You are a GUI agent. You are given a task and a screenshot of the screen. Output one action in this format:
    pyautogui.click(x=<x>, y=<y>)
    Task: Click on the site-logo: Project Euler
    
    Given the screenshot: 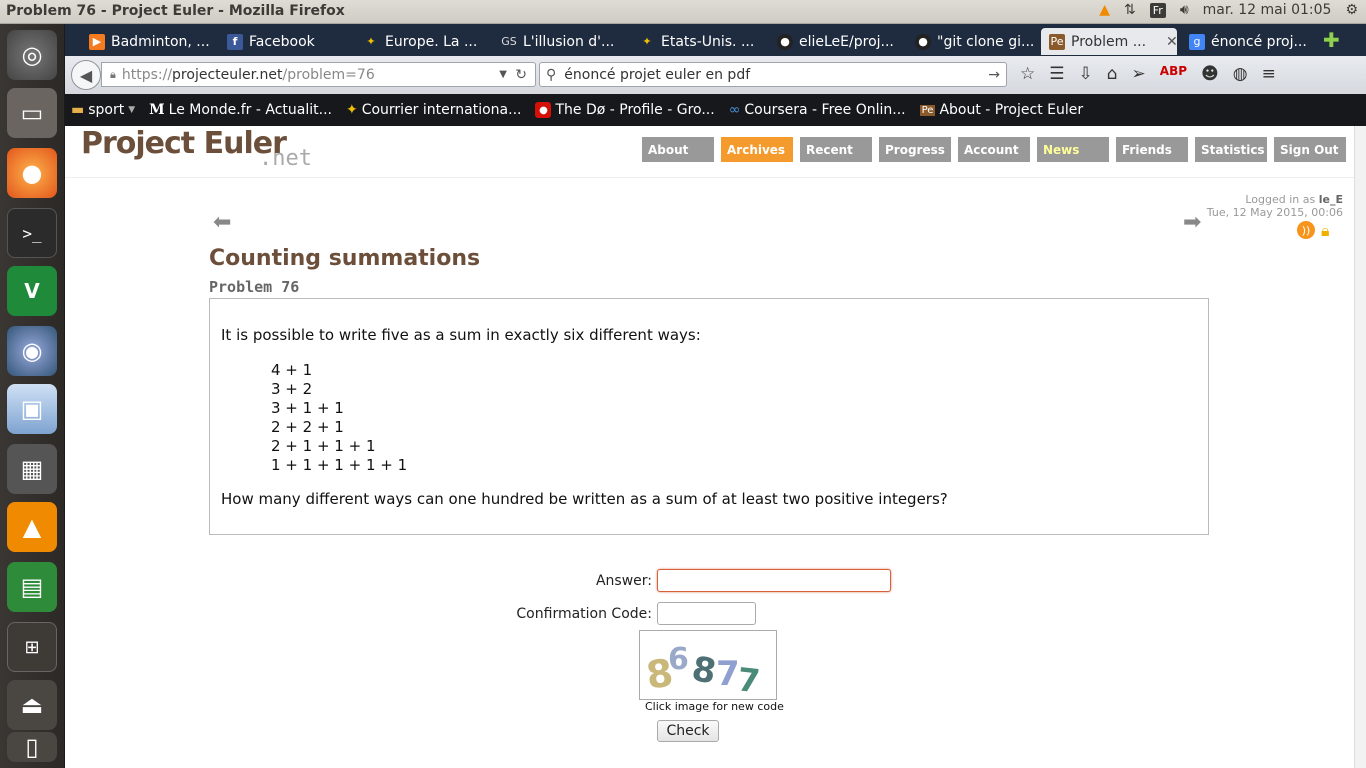 What is the action you would take?
    pyautogui.click(x=184, y=143)
    